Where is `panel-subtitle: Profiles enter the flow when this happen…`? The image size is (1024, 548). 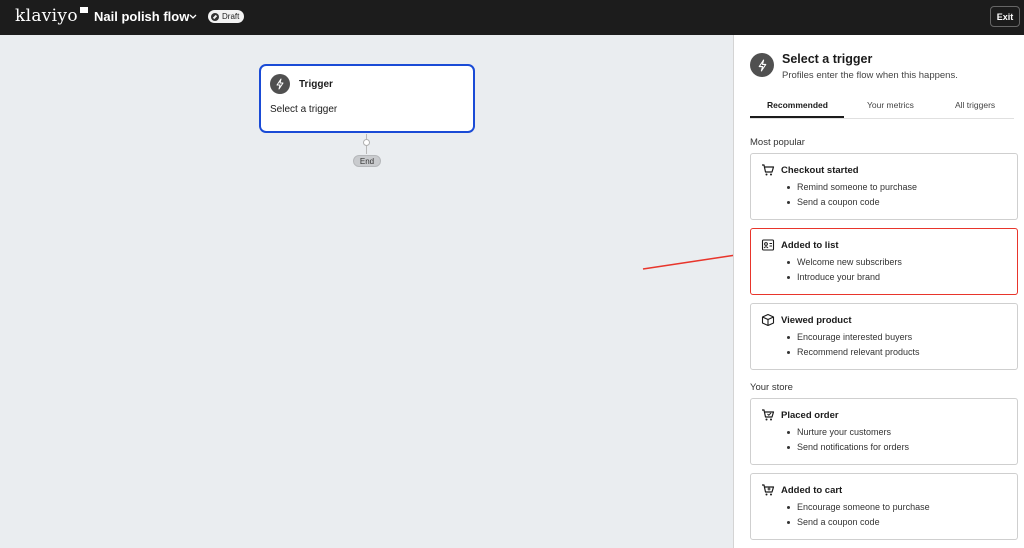 panel-subtitle: Profiles enter the flow when this happen… is located at coordinates (870, 75).